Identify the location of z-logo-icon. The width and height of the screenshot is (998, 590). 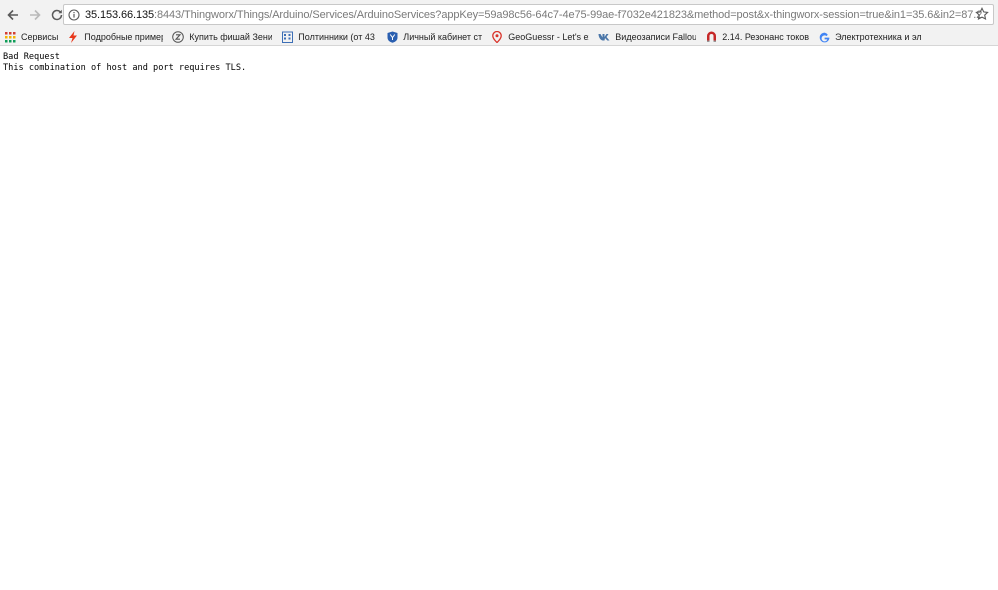
(178, 37).